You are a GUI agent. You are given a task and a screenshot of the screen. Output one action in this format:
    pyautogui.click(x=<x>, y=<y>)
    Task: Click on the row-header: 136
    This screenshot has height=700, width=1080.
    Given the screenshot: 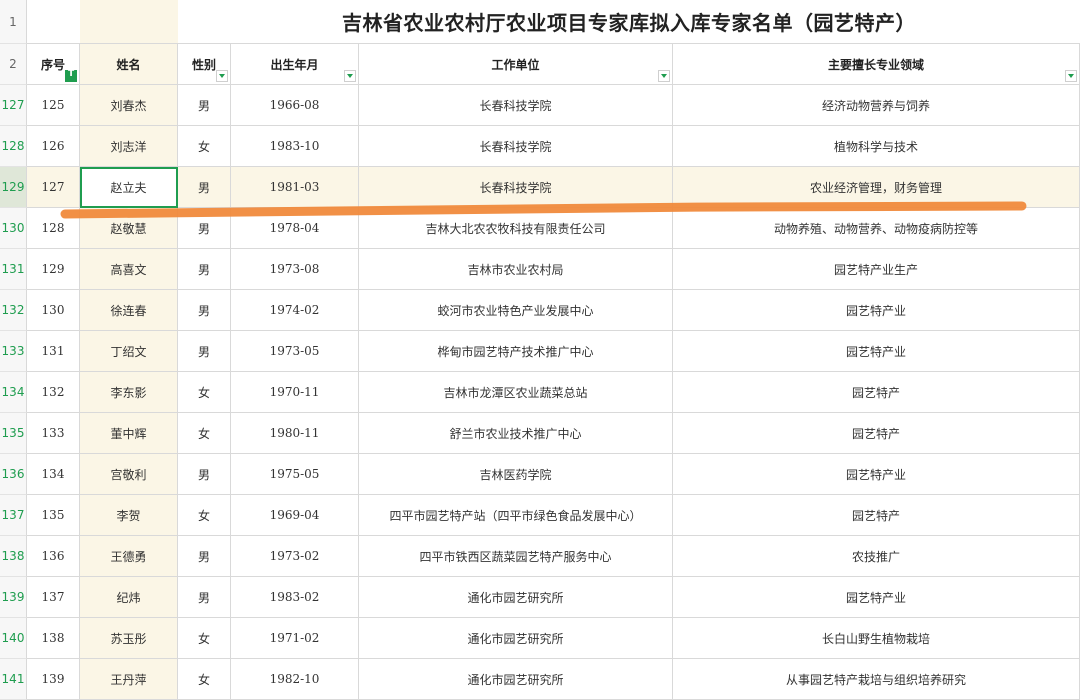 What is the action you would take?
    pyautogui.click(x=13, y=474)
    